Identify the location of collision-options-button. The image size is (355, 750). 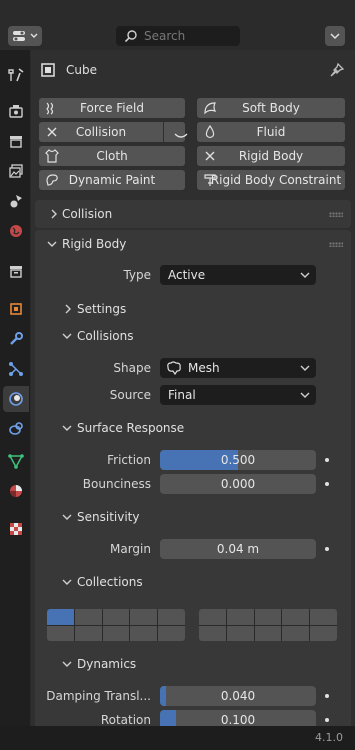
(175, 132).